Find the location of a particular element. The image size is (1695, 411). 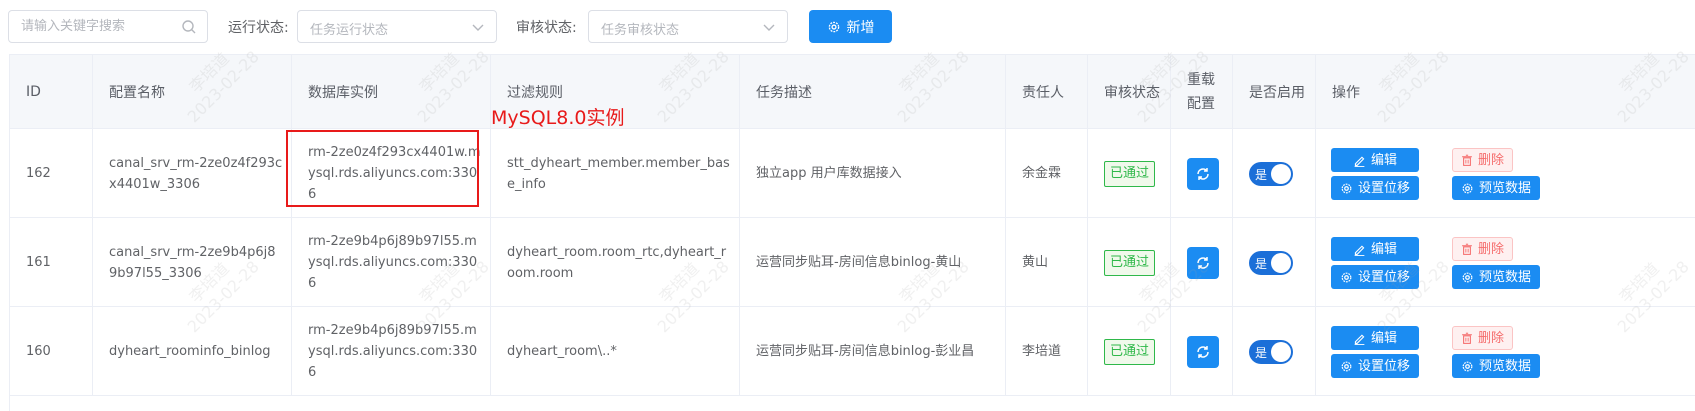

header-db-instance: 数据库实例 is located at coordinates (391, 92).